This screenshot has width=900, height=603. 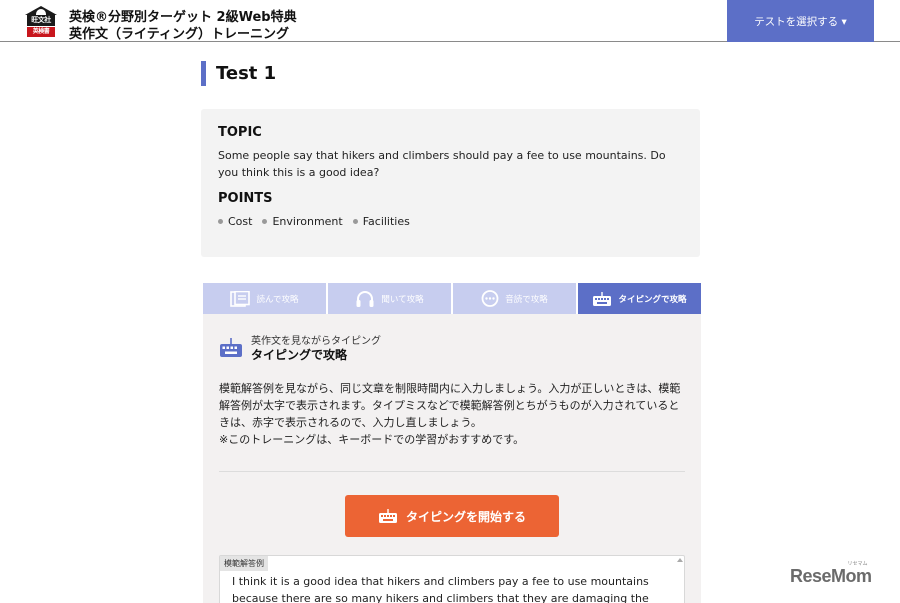 I want to click on points-list: Cost Environment Facilities, so click(x=450, y=221).